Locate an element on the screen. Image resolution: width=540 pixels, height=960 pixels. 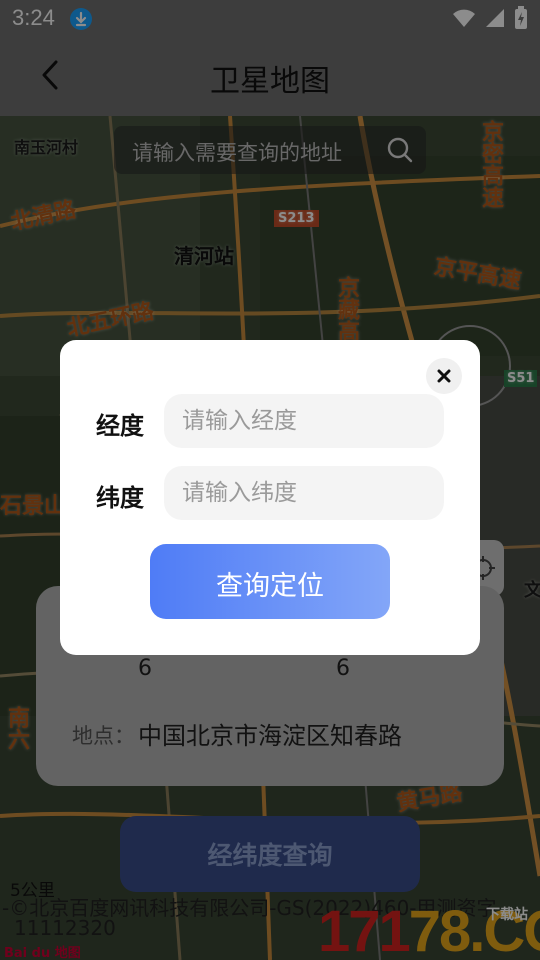
locate-submit-label: 查询定位 is located at coordinates (270, 586).